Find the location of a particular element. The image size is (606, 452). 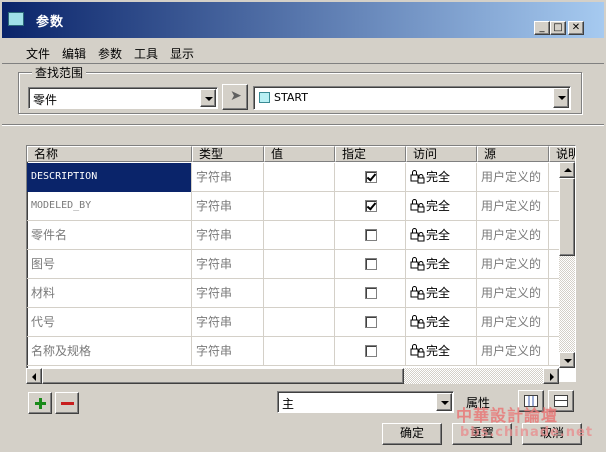

add-parameter-button is located at coordinates (40, 403).